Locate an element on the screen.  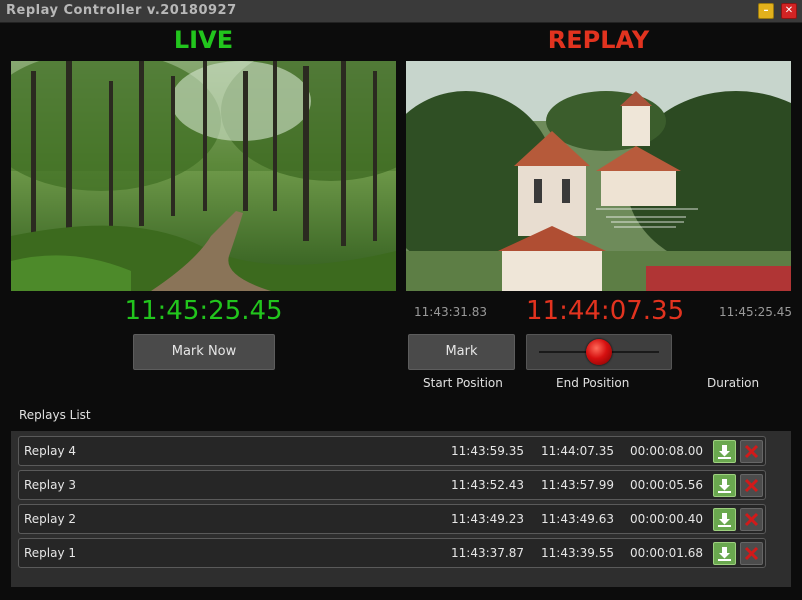
replay-current-timecode: 11:44:07.35 is located at coordinates (605, 311).